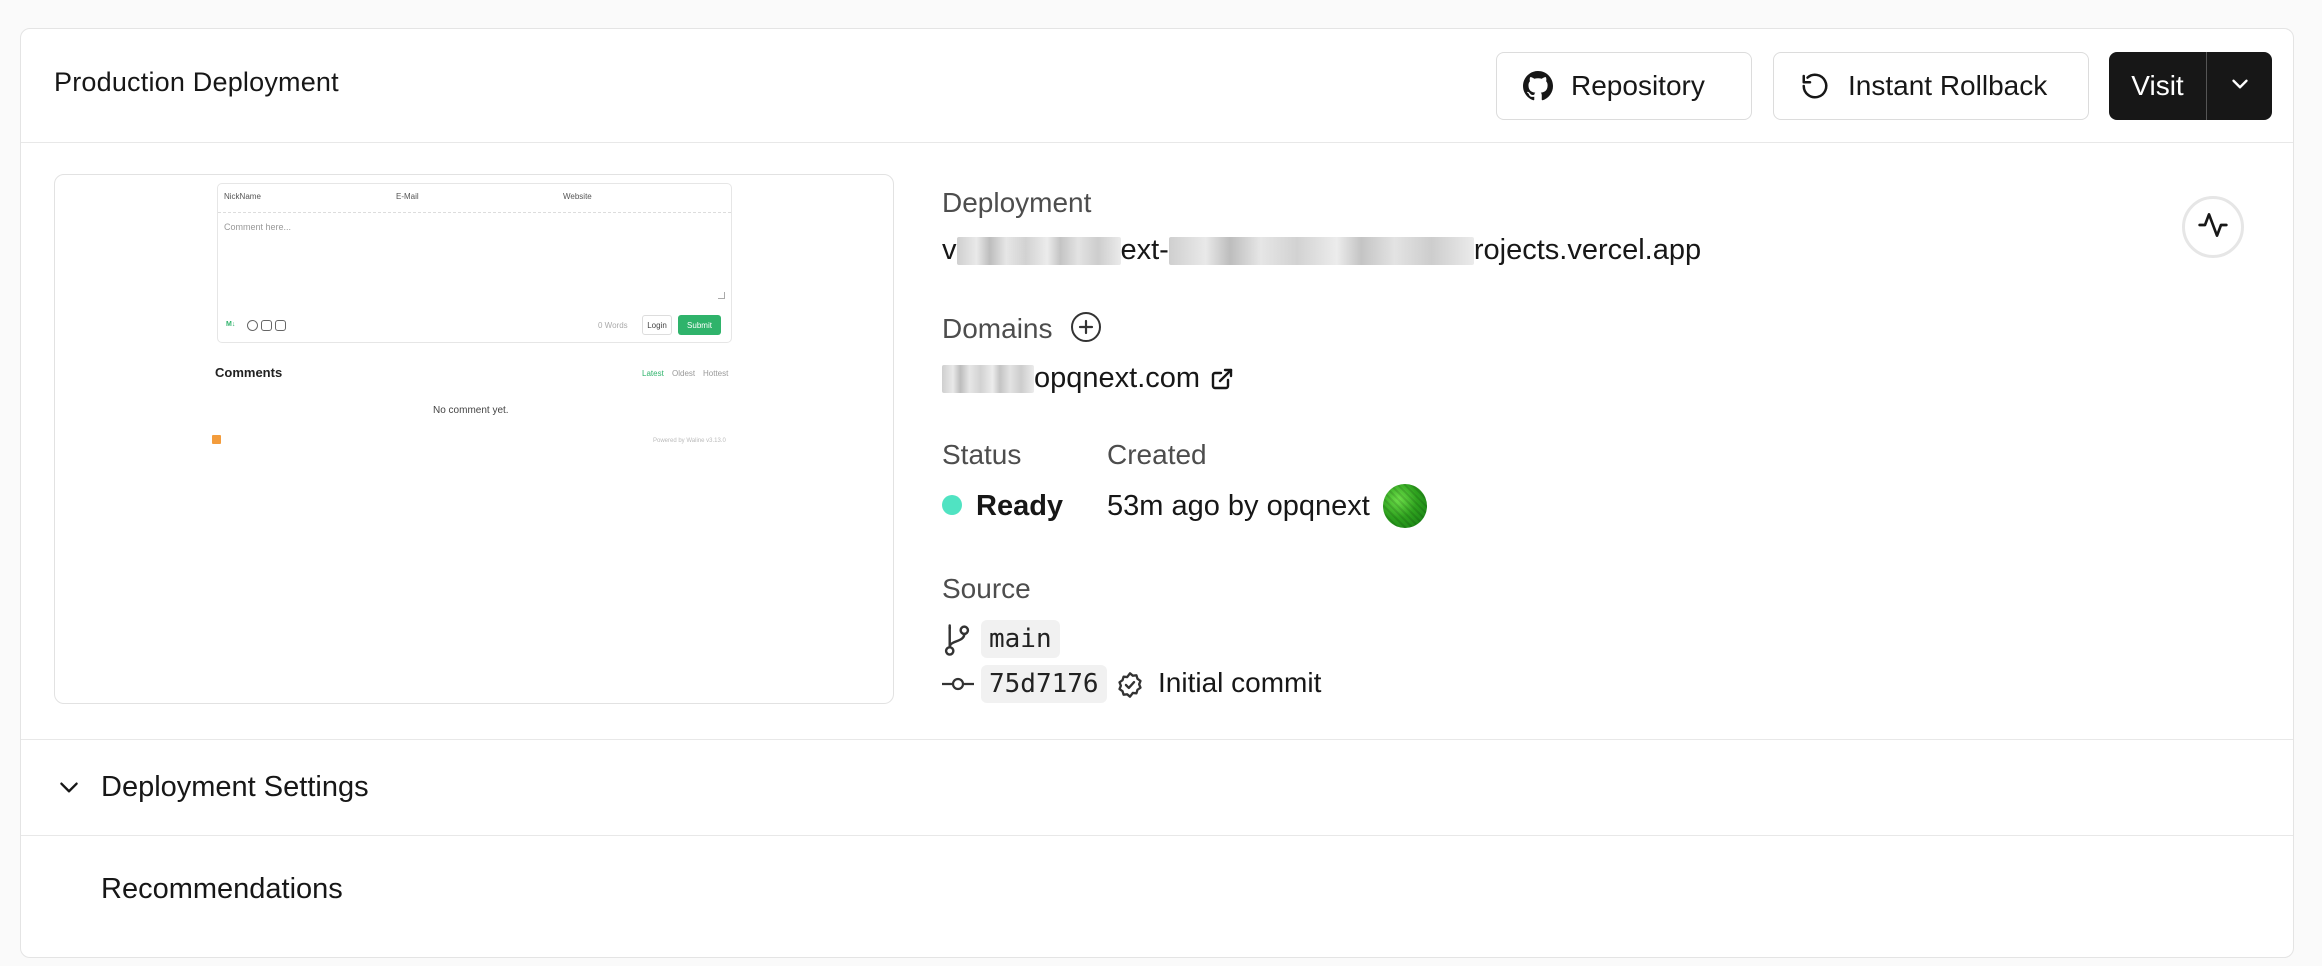 Image resolution: width=2322 pixels, height=966 pixels. Describe the element at coordinates (1044, 684) in the screenshot. I see `commit-hash-tag: 75d7176` at that location.